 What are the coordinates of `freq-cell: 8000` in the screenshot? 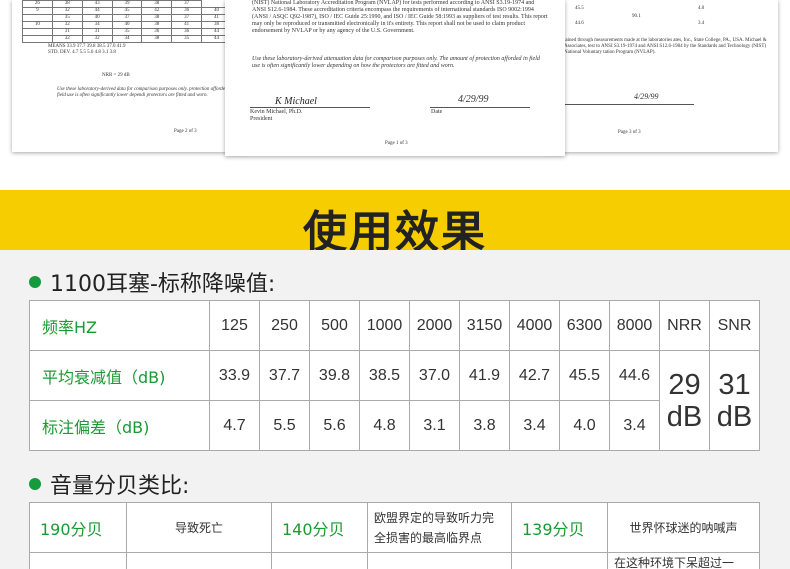 It's located at (634, 325).